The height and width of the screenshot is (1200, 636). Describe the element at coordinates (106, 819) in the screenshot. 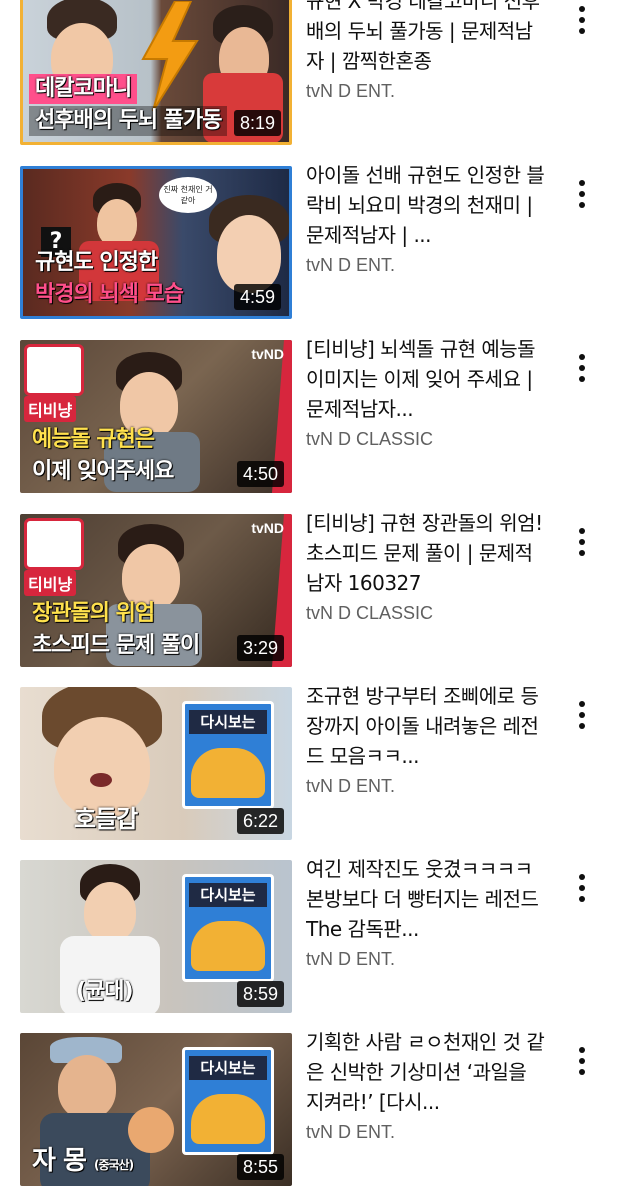

I see `thumb-caption-bottom: 호들갑` at that location.